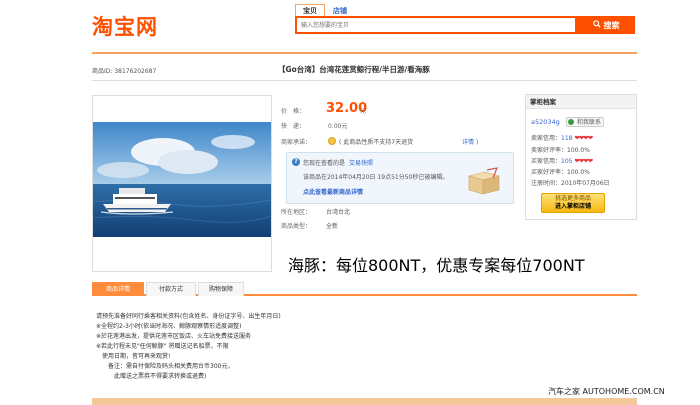 This screenshot has width=700, height=405. Describe the element at coordinates (364, 80) in the screenshot. I see `title-divider` at that location.